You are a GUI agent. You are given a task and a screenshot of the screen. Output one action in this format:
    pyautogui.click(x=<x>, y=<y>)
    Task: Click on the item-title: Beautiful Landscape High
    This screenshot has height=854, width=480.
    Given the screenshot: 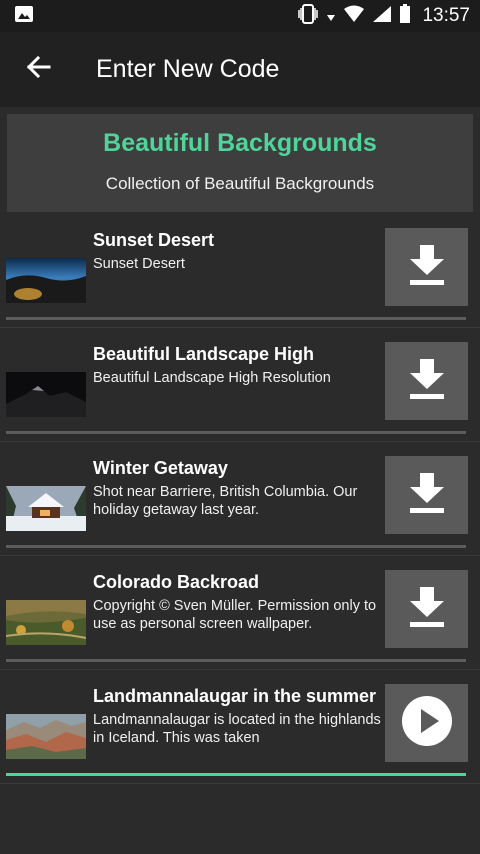 What is the action you would take?
    pyautogui.click(x=204, y=354)
    